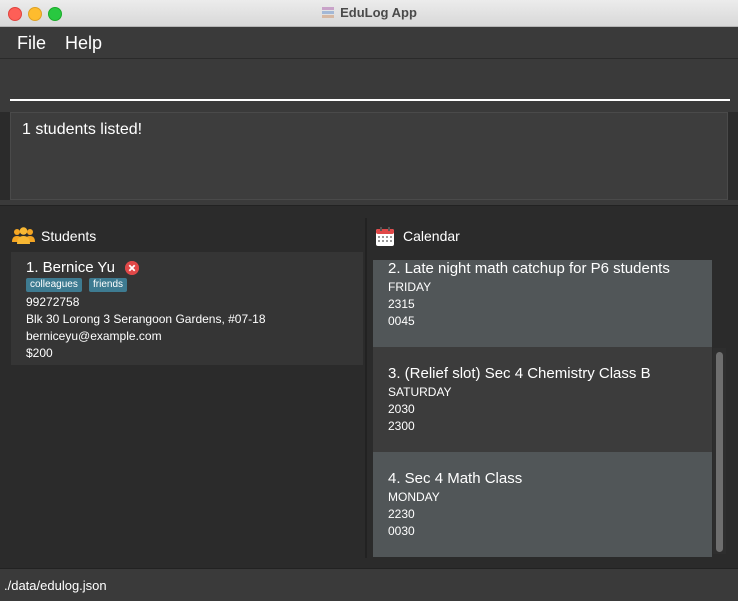 Image resolution: width=738 pixels, height=601 pixels. What do you see at coordinates (369, 205) in the screenshot?
I see `separator-line` at bounding box center [369, 205].